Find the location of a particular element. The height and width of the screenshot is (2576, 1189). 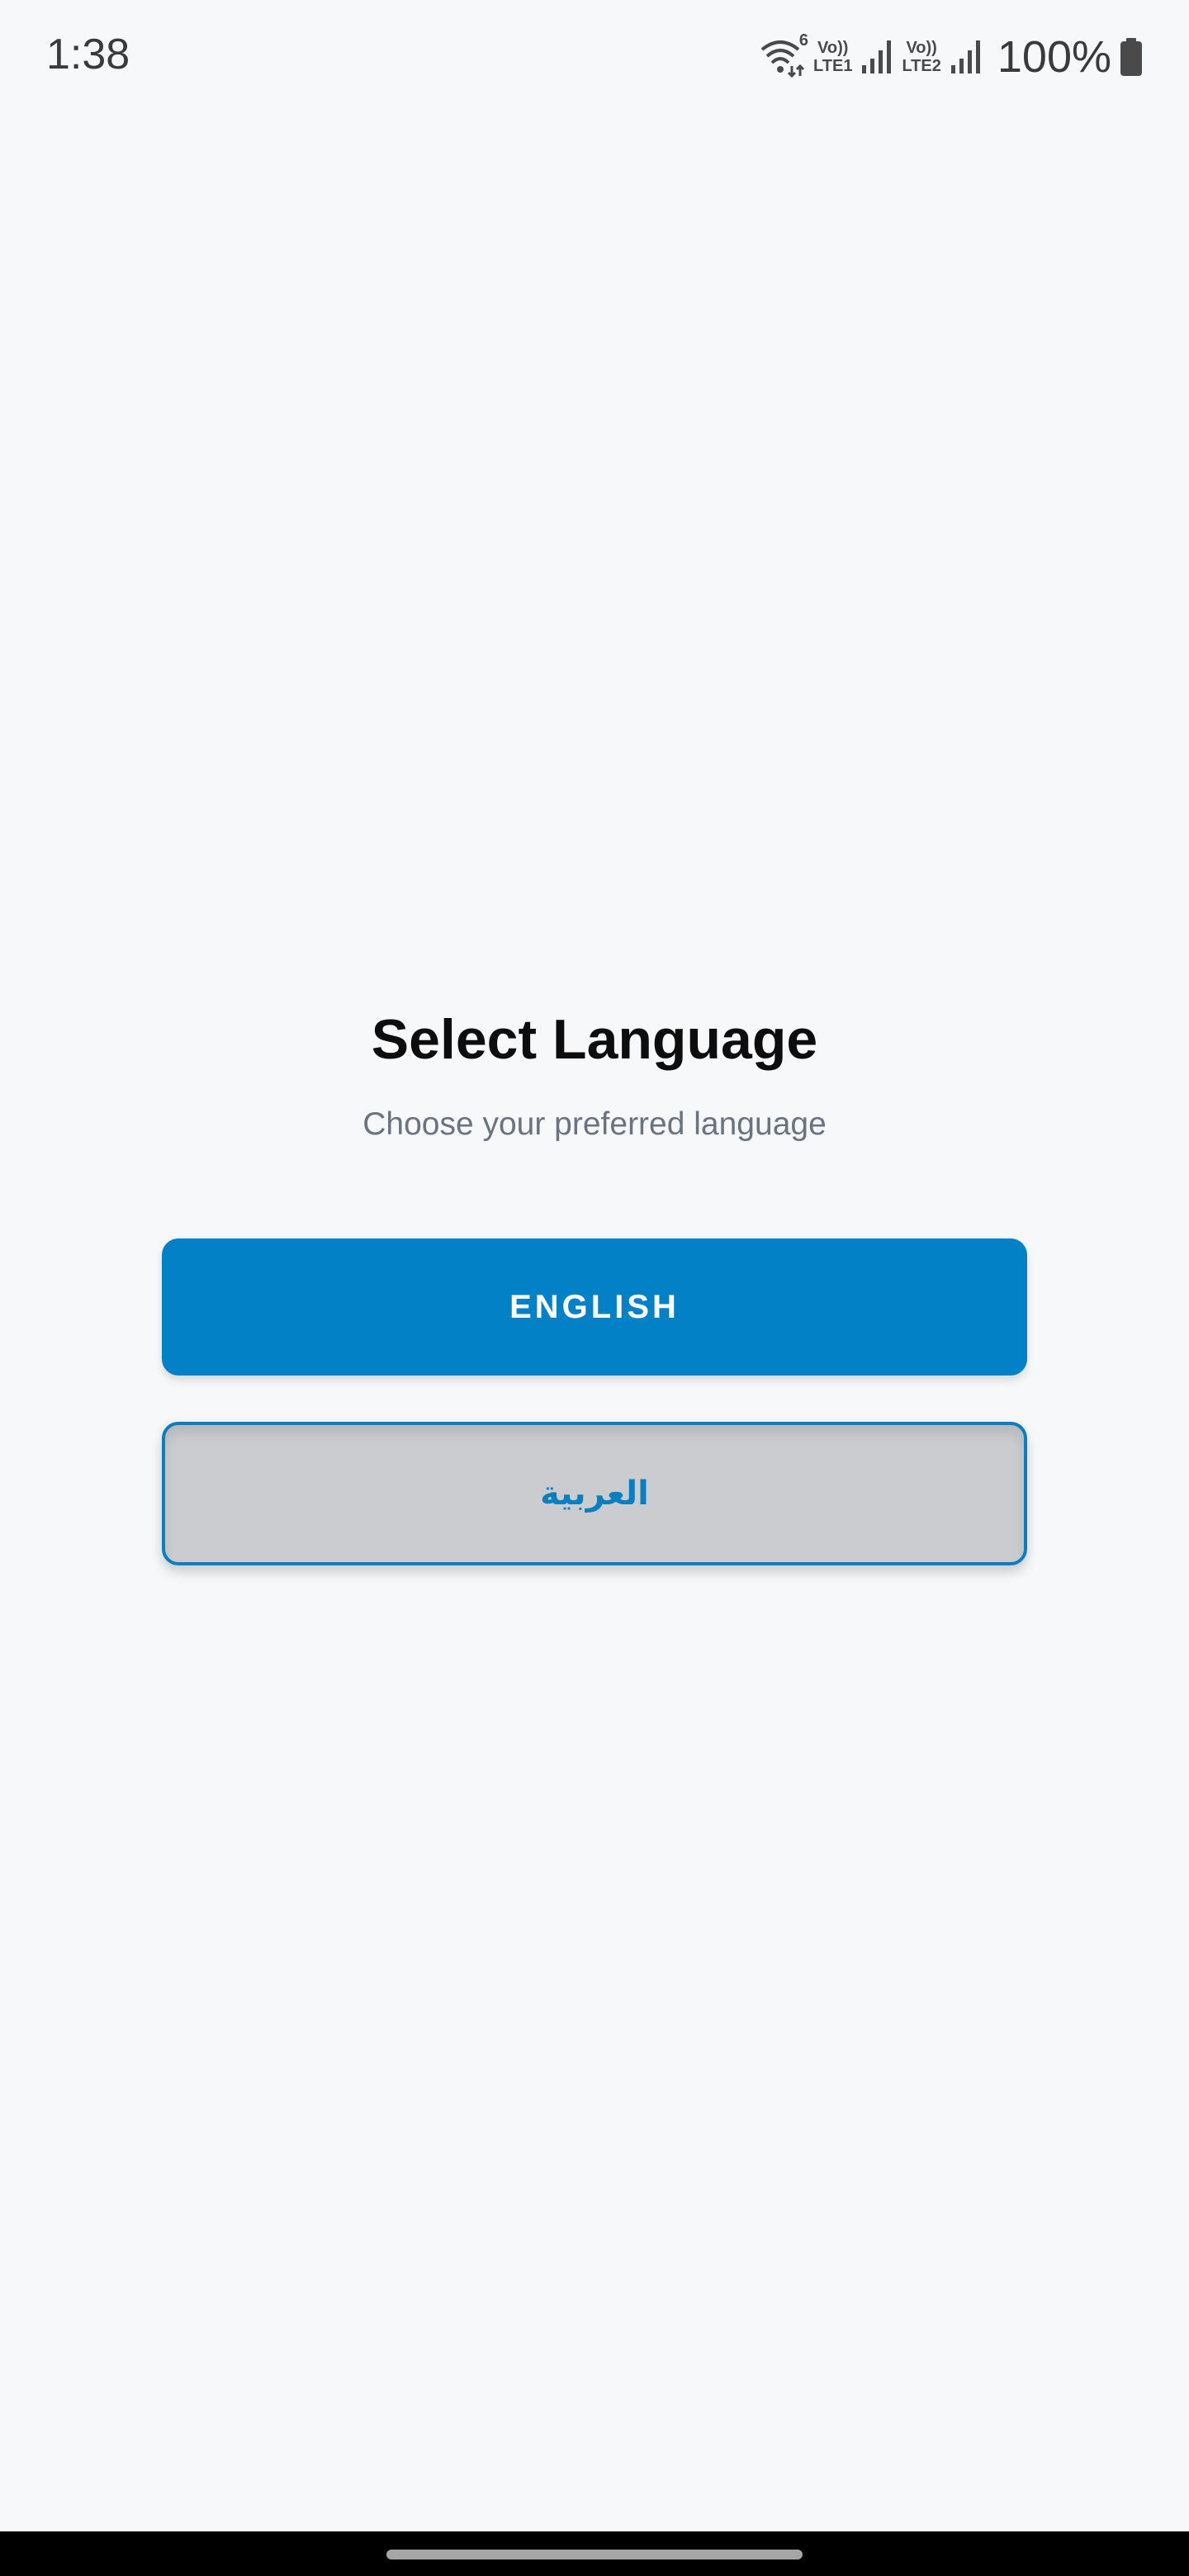

battery-percentage: 100% is located at coordinates (1054, 57).